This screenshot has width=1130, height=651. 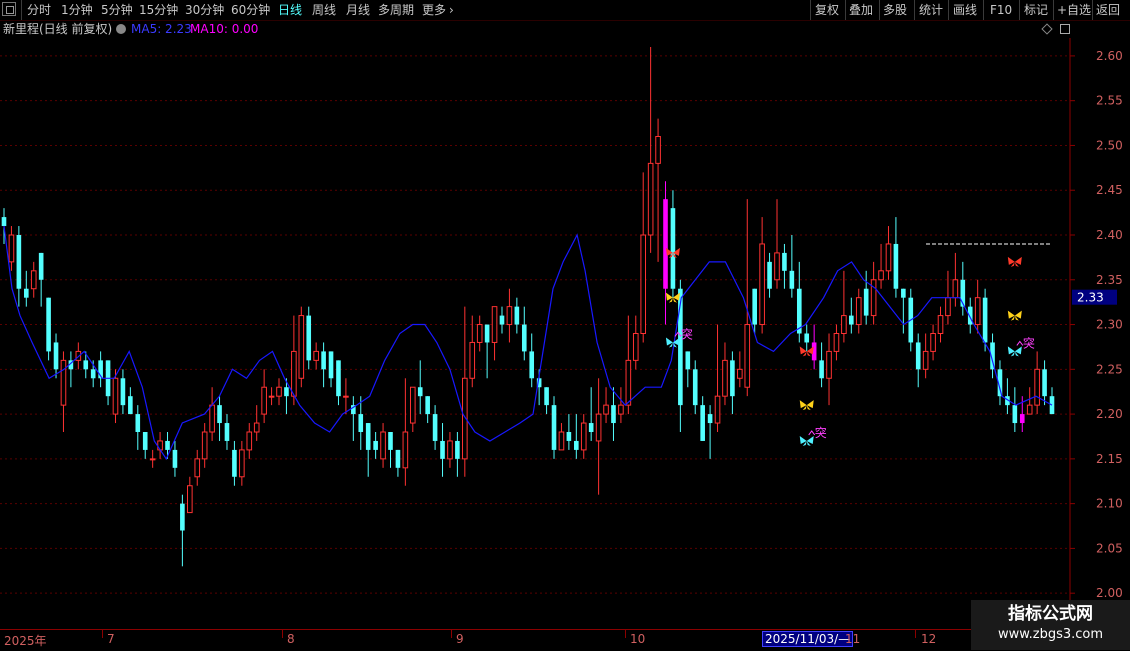 What do you see at coordinates (1036, 10) in the screenshot?
I see `mark-button: 标记` at bounding box center [1036, 10].